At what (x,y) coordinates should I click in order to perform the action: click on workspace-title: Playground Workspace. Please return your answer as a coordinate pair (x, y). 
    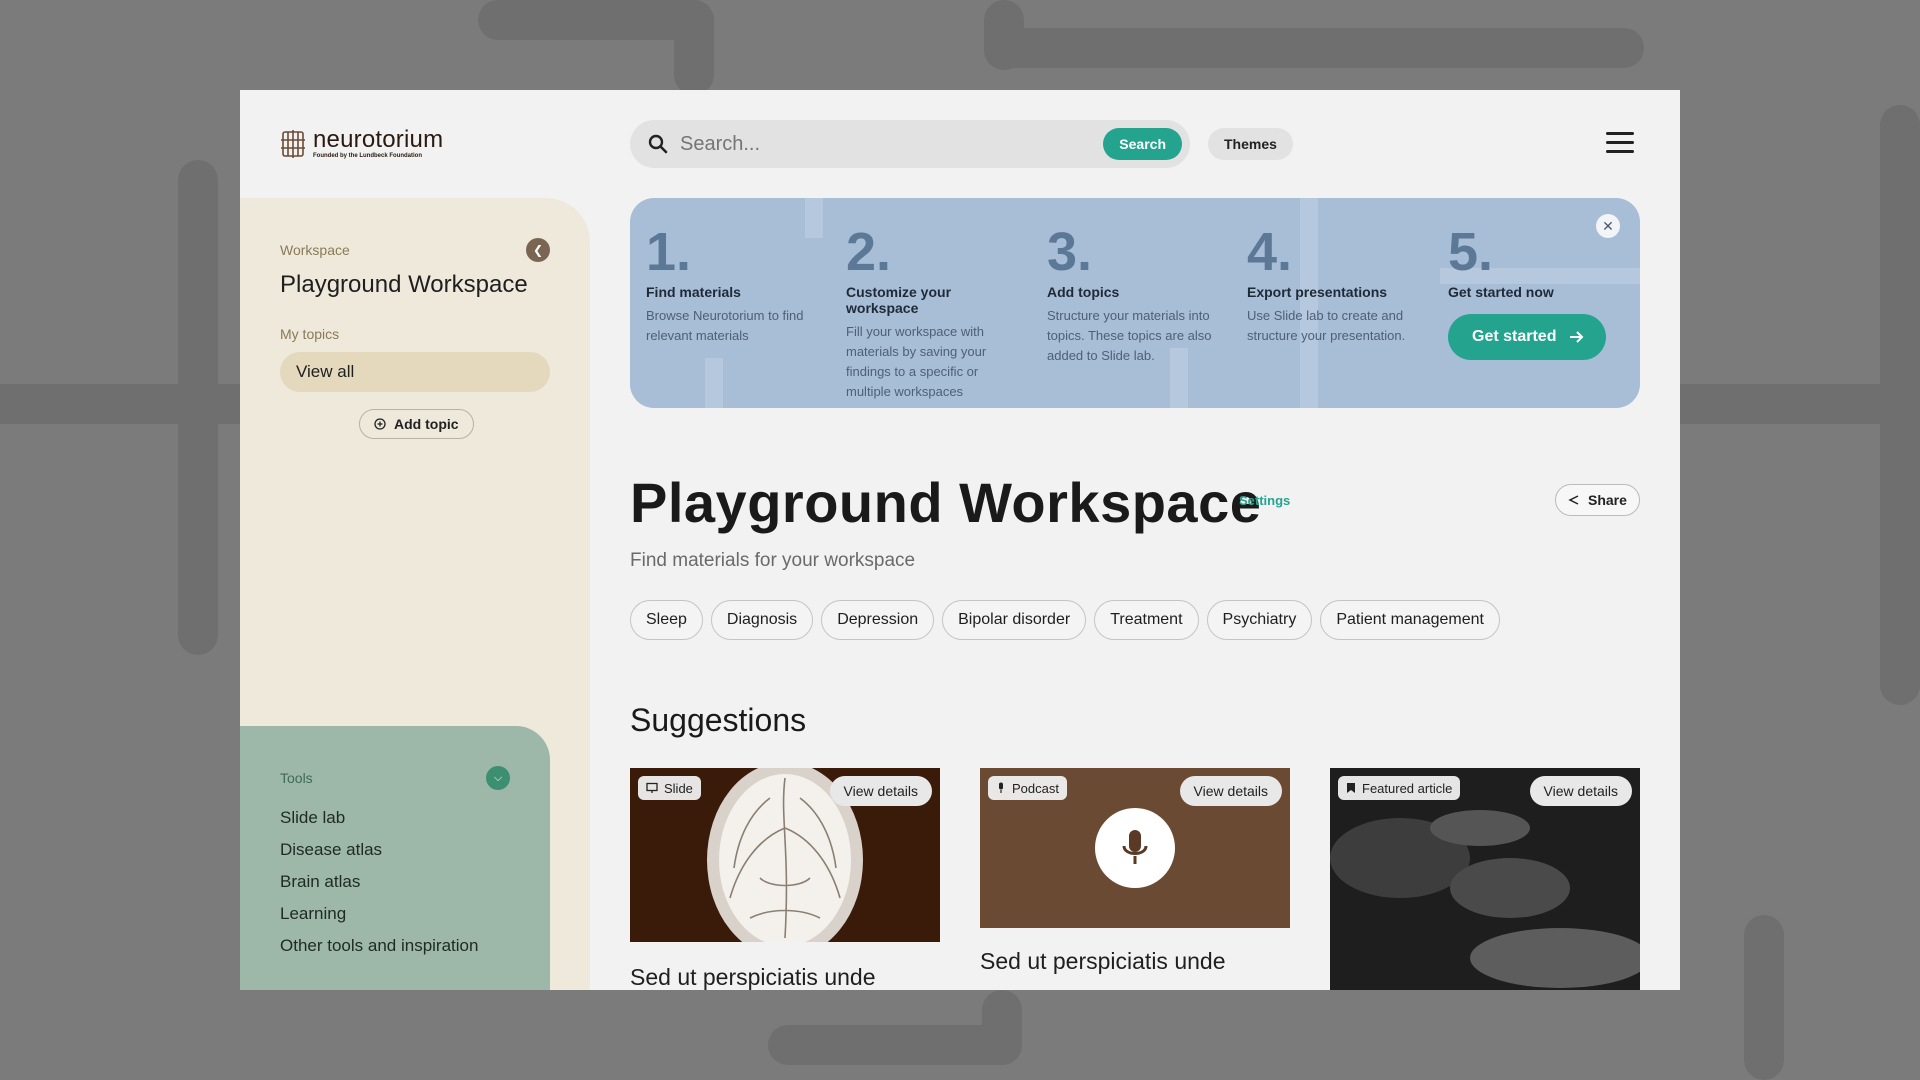
    Looking at the image, I should click on (404, 284).